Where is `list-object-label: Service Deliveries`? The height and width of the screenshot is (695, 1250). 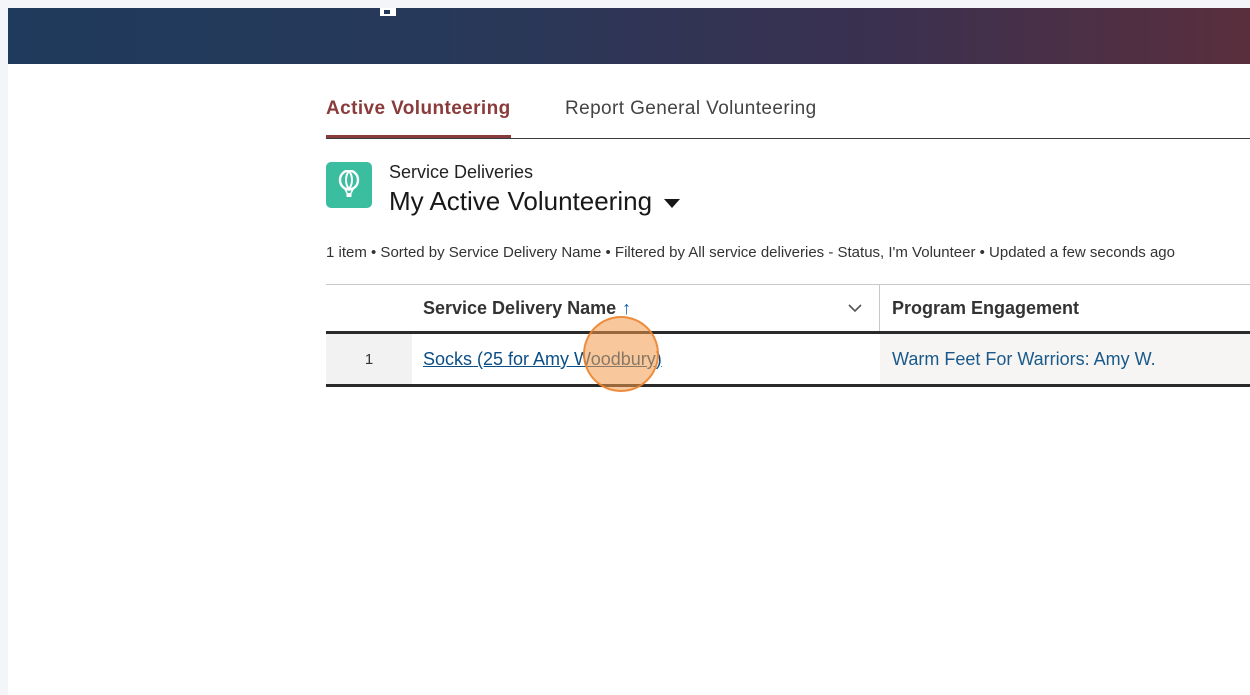 list-object-label: Service Deliveries is located at coordinates (461, 172).